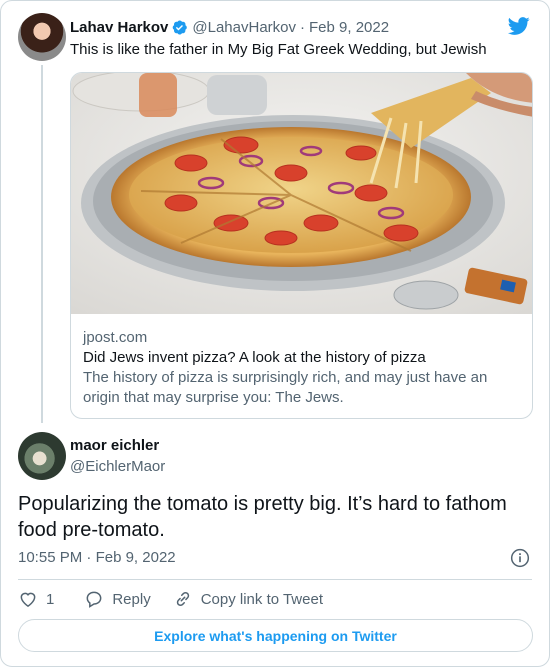  Describe the element at coordinates (180, 27) in the screenshot. I see `verified-badge-icon` at that location.